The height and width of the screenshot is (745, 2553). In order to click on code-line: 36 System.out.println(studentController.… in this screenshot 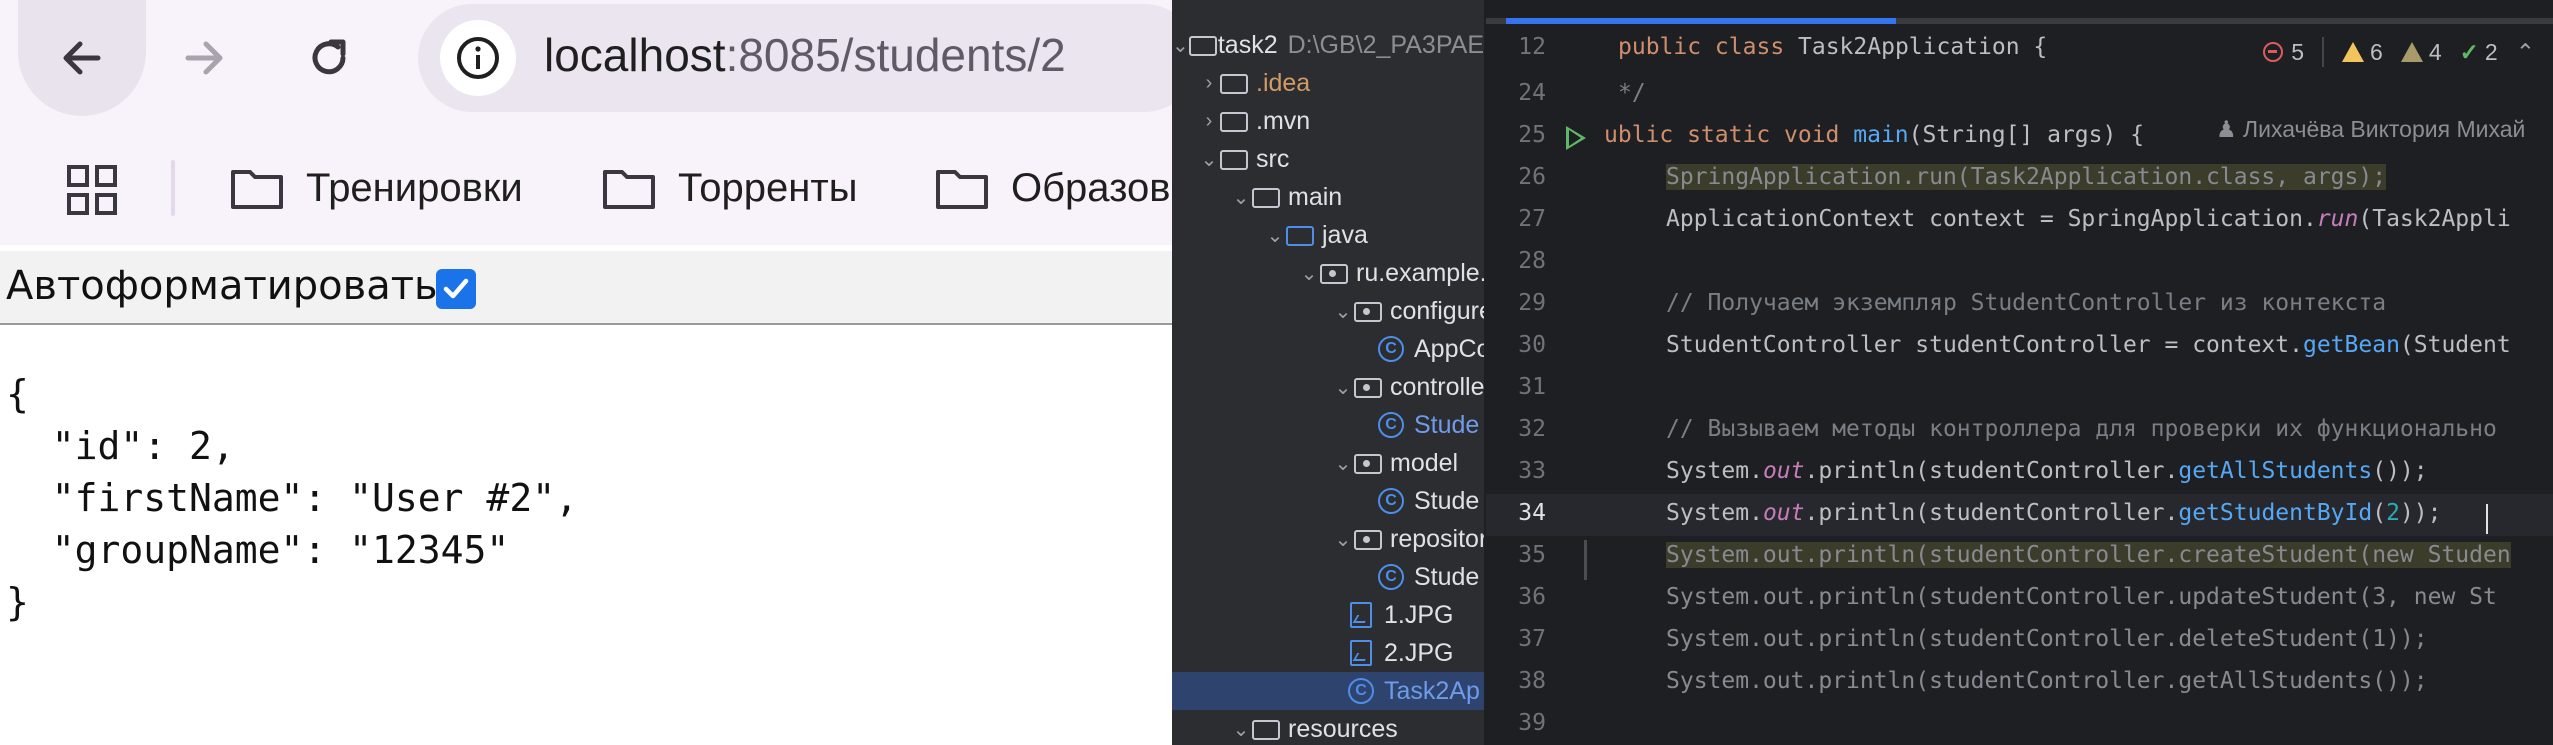, I will do `click(2019, 599)`.